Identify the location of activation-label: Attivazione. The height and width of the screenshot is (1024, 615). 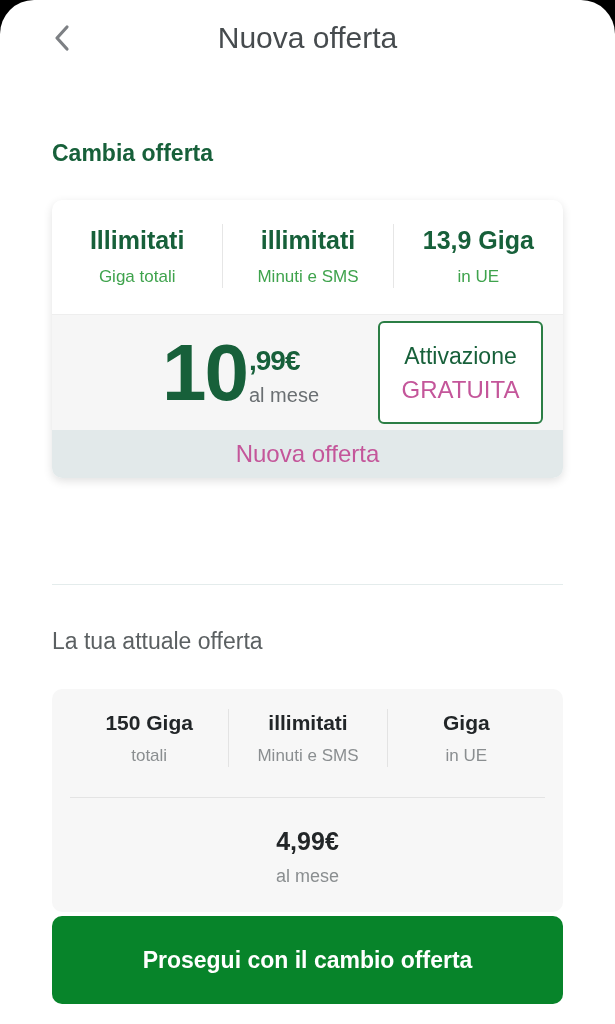
(460, 356).